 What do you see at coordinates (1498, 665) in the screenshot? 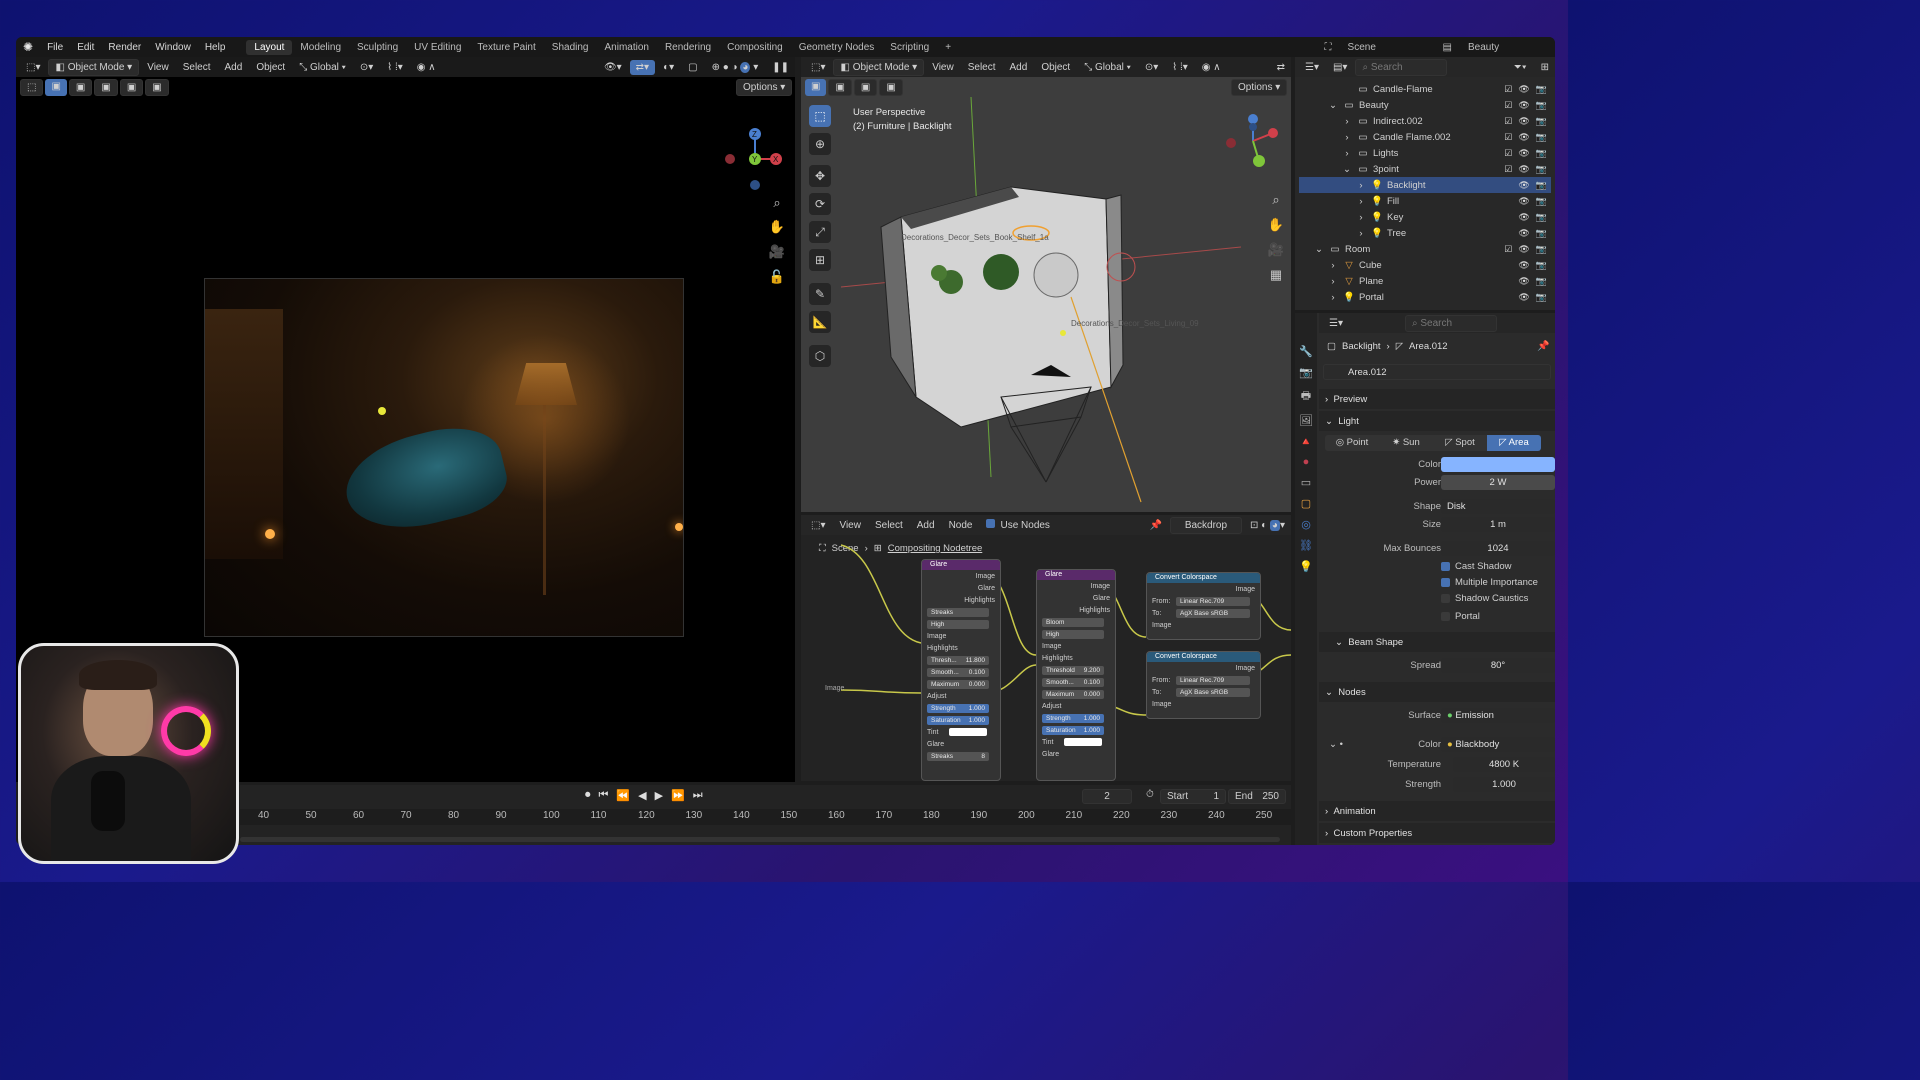
I see `spread-field: 80°` at bounding box center [1498, 665].